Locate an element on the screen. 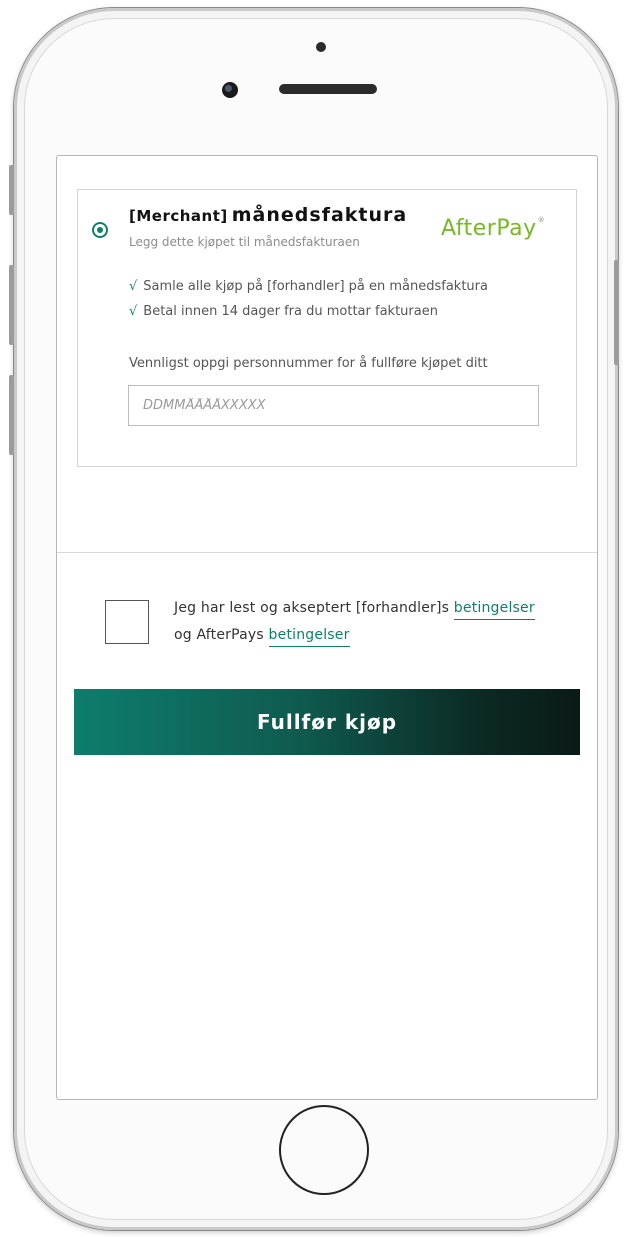  afterpay-terms-link: betingelser is located at coordinates (309, 637).